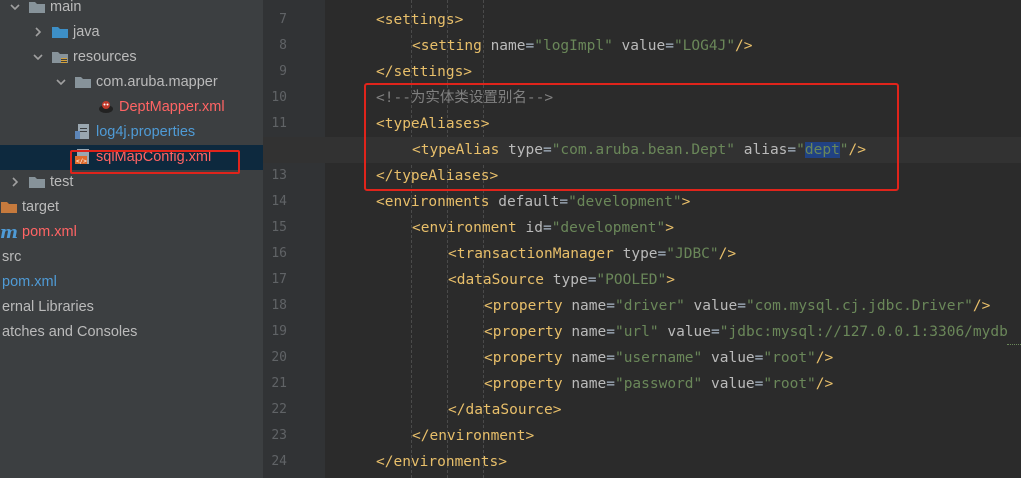  I want to click on maven-icon: m, so click(9, 233).